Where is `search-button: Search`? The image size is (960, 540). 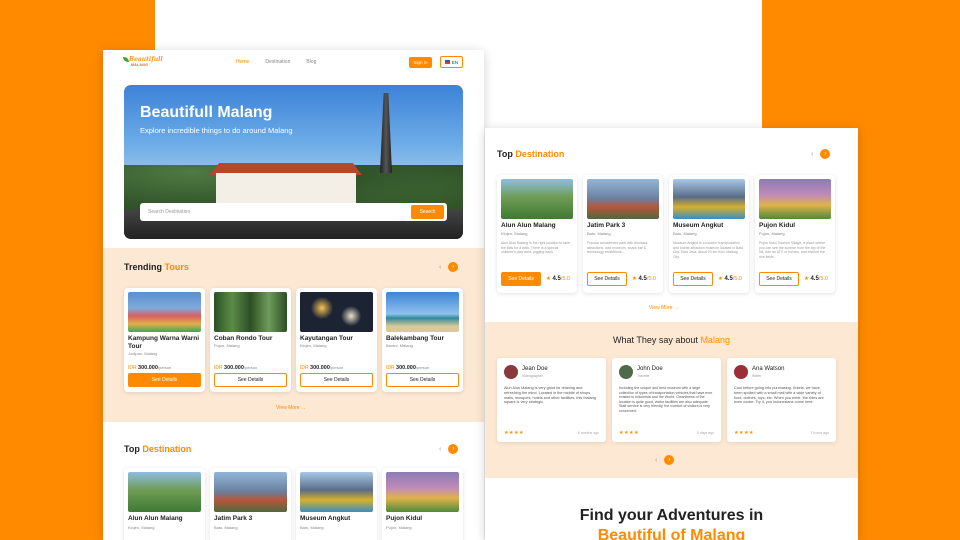
search-button: Search is located at coordinates (427, 212).